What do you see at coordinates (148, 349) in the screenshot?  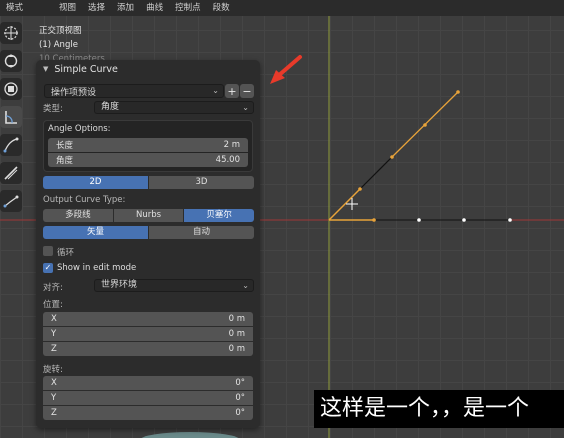 I see `location-z-field: Z 0 m` at bounding box center [148, 349].